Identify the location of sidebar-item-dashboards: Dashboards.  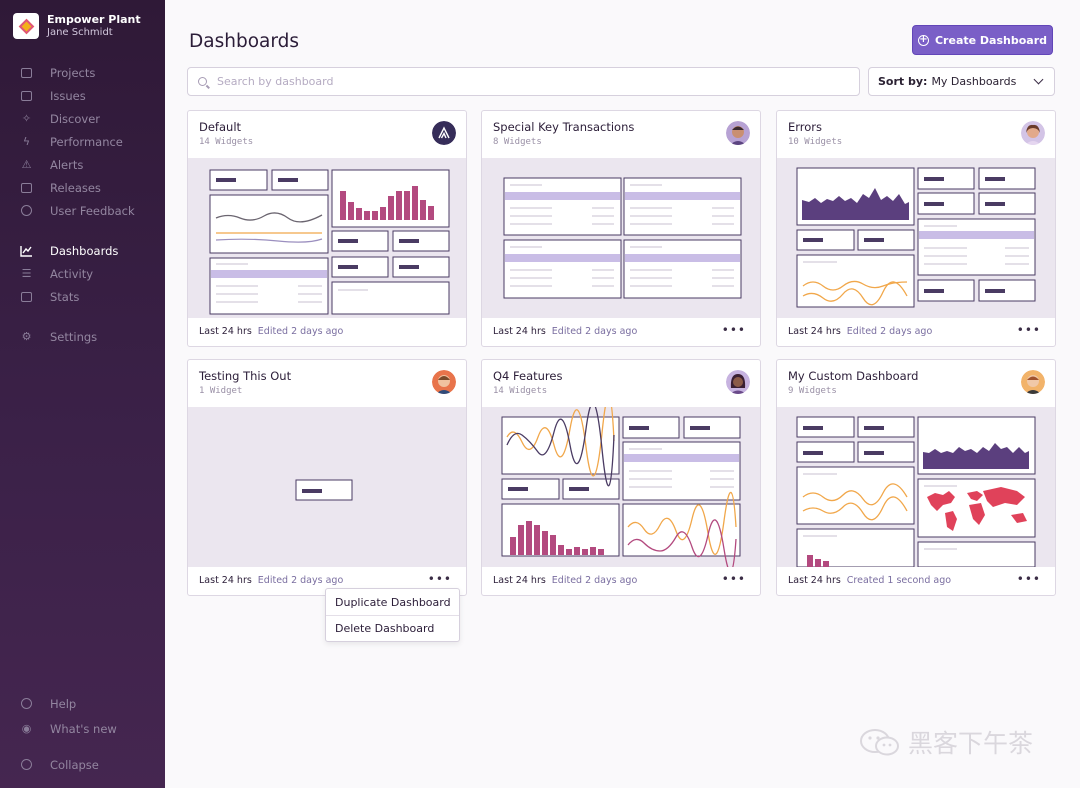
(82, 250).